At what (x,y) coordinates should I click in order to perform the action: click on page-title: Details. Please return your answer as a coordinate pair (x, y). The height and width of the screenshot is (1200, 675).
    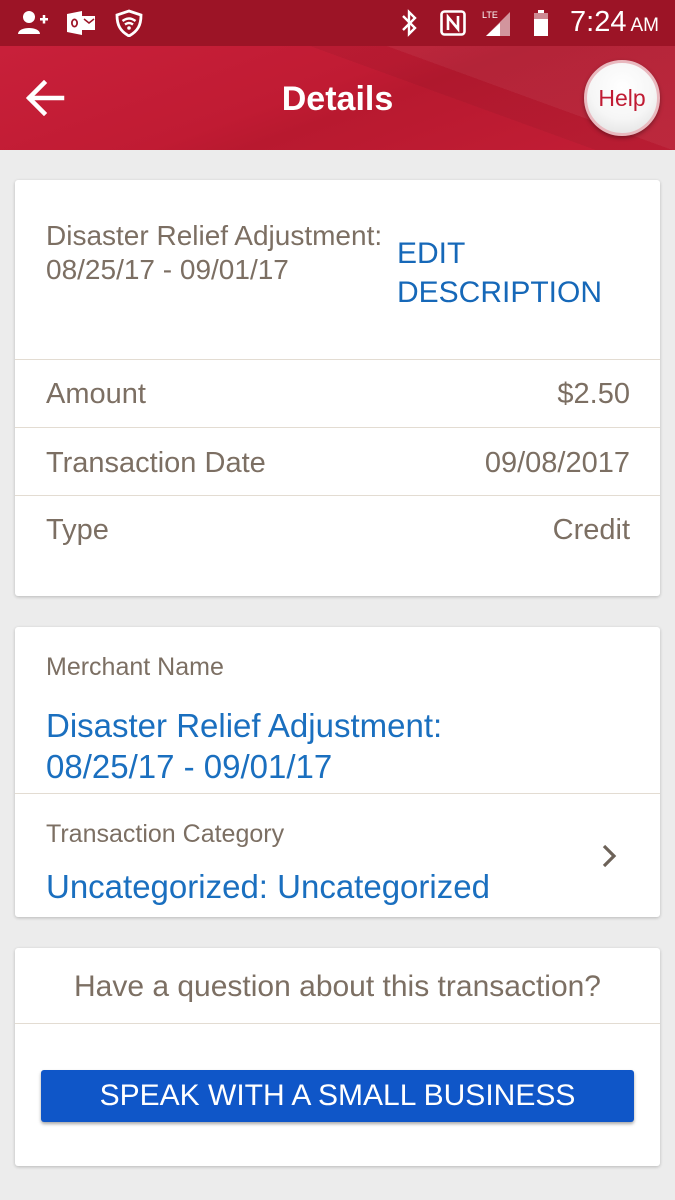
    Looking at the image, I should click on (337, 99).